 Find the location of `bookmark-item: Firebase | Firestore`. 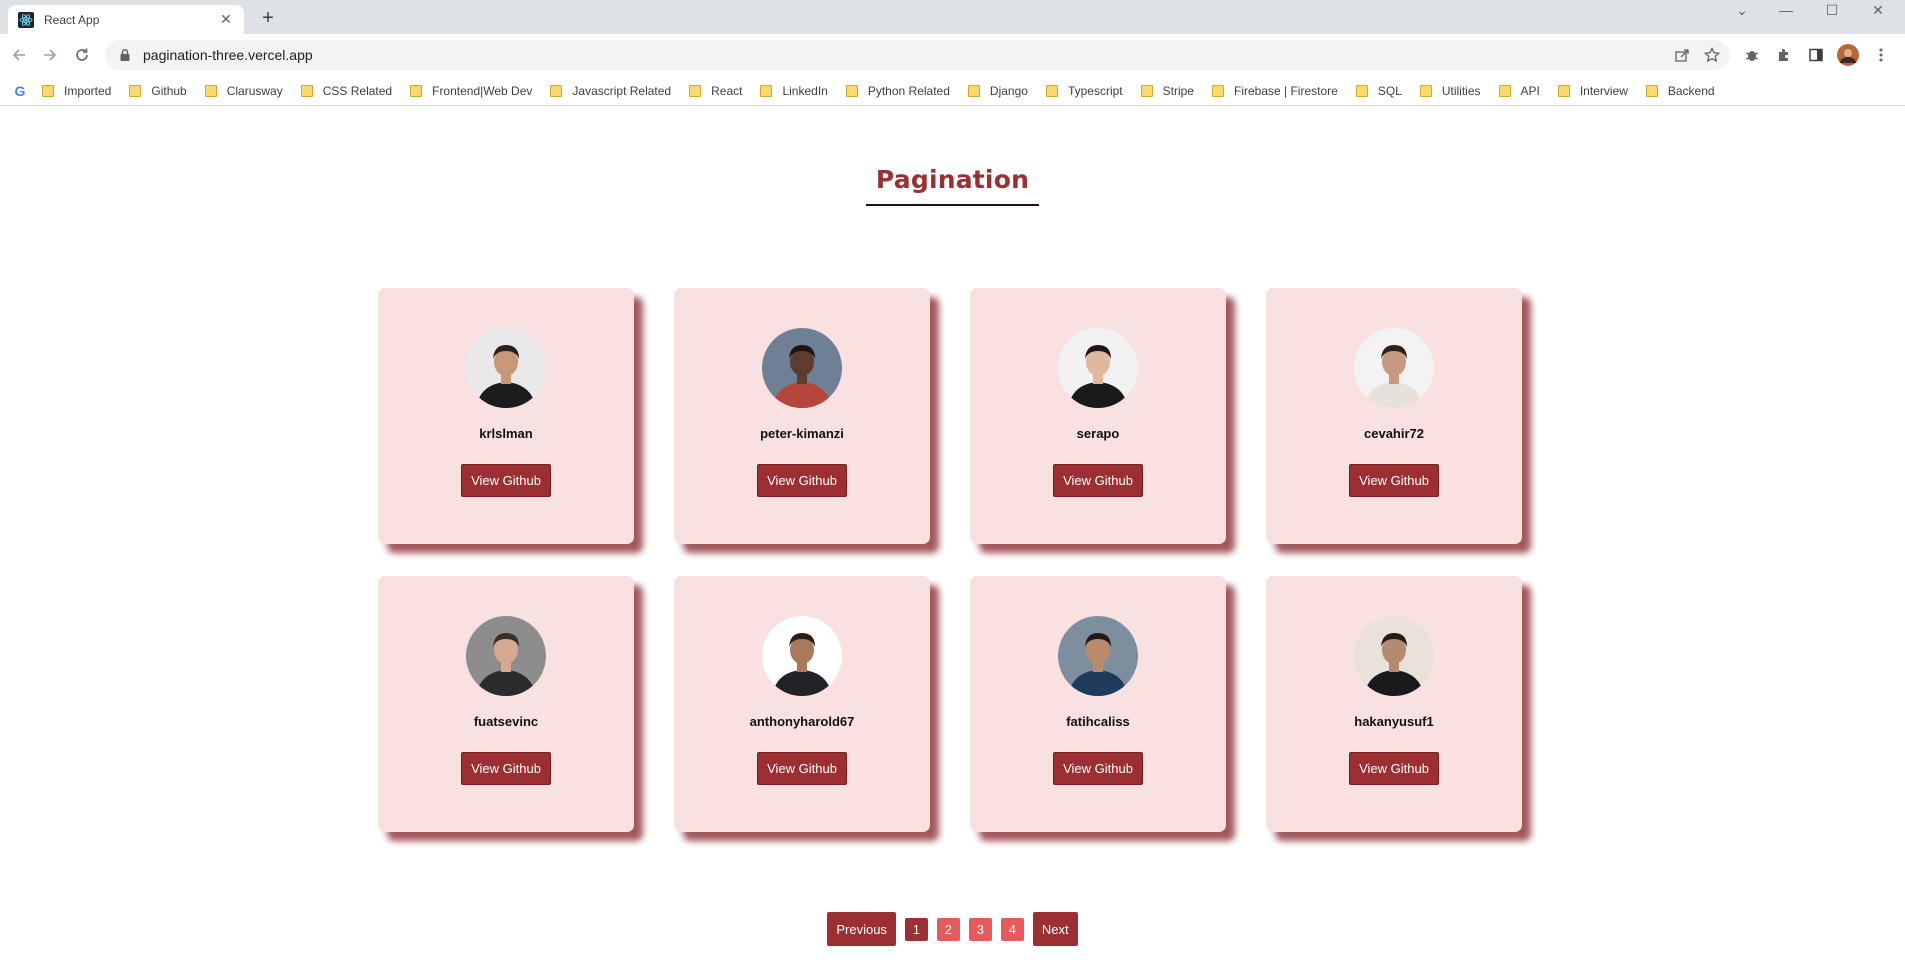

bookmark-item: Firebase | Firestore is located at coordinates (1274, 90).